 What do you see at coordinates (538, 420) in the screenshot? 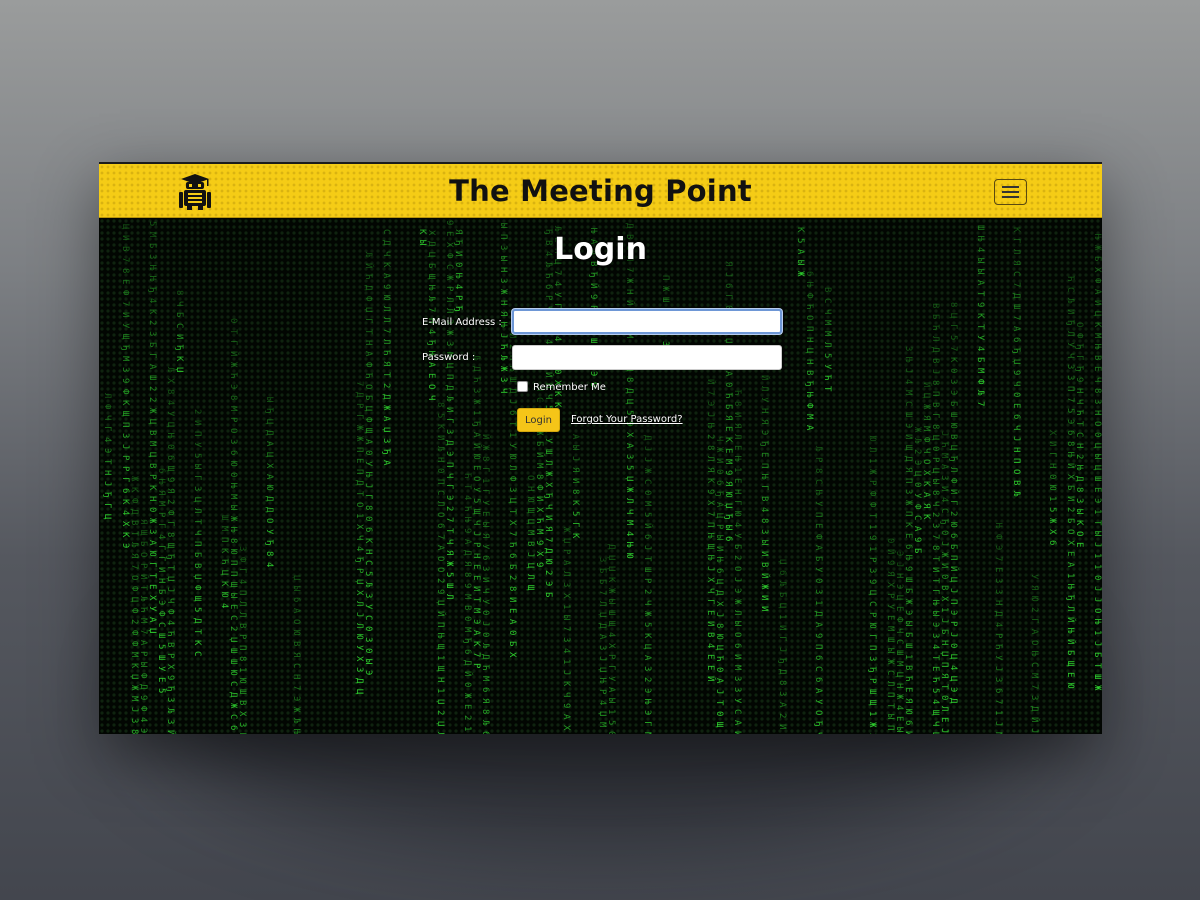
I see `login-button: Login` at bounding box center [538, 420].